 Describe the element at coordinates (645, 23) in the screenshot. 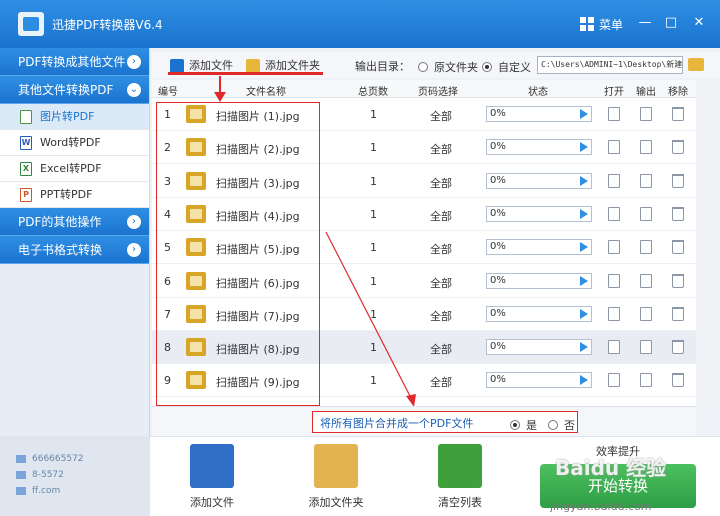

I see `minimize-button: —` at that location.